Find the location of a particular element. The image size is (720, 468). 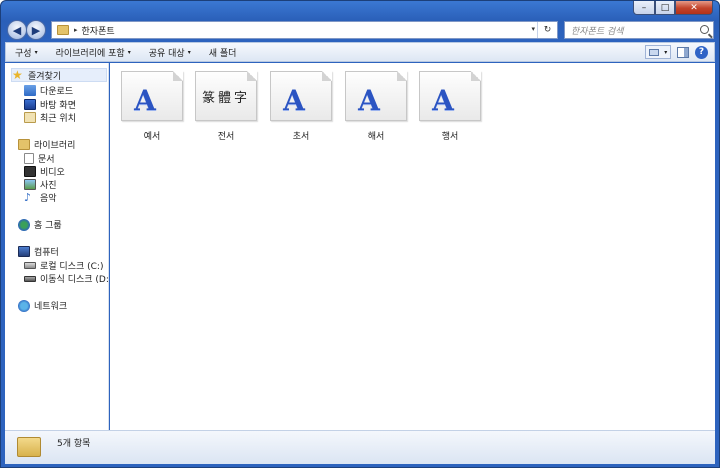

new-folder-button: 새 폴더 is located at coordinates (223, 52).